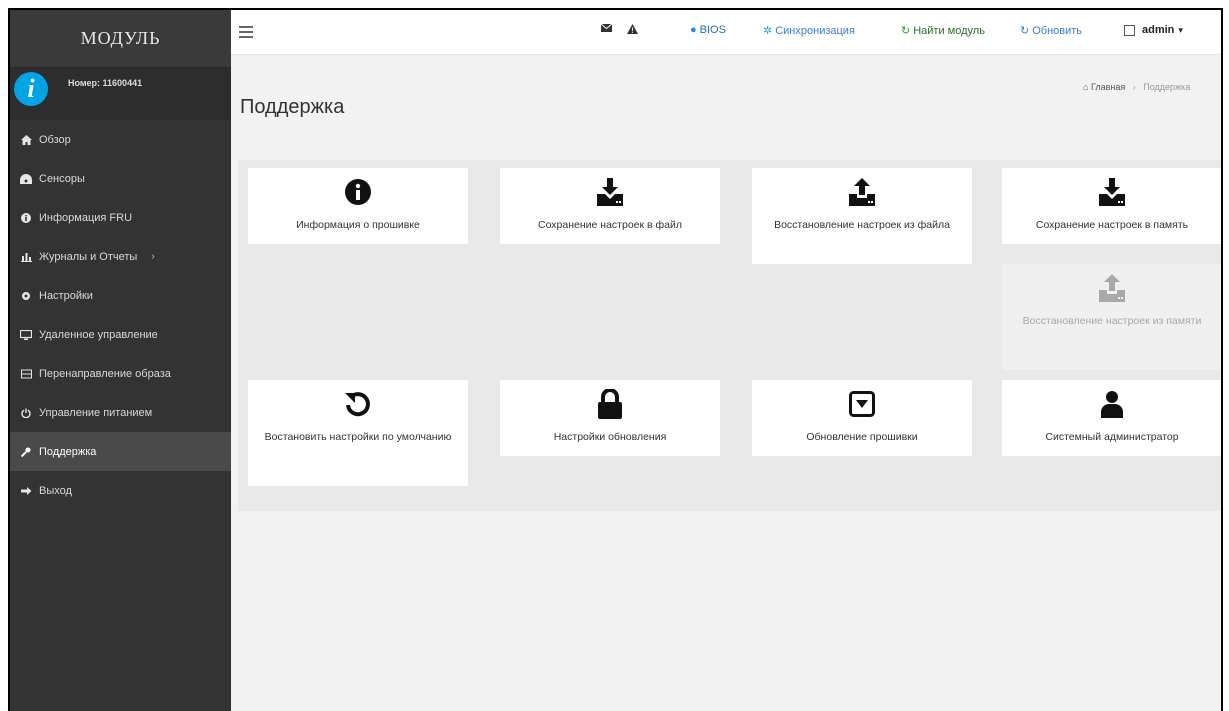 The image size is (1229, 711). Describe the element at coordinates (1180, 29) in the screenshot. I see `caret-down-icon: ▾` at that location.